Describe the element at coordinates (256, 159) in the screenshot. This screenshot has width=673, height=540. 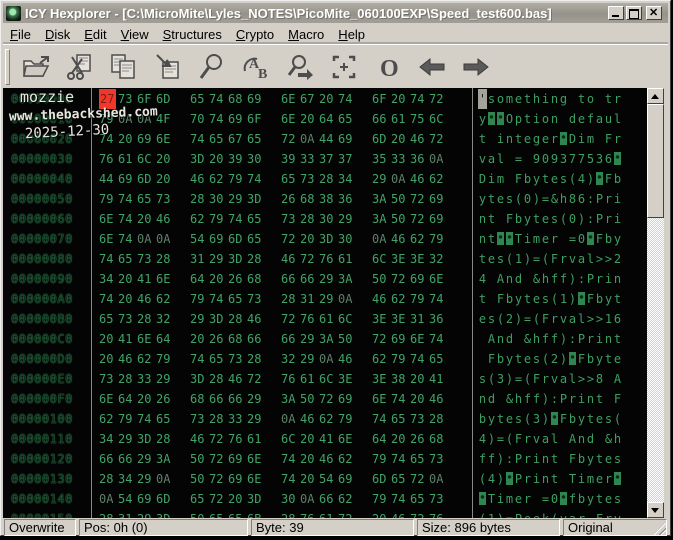
I see `hex-byte: 30` at that location.